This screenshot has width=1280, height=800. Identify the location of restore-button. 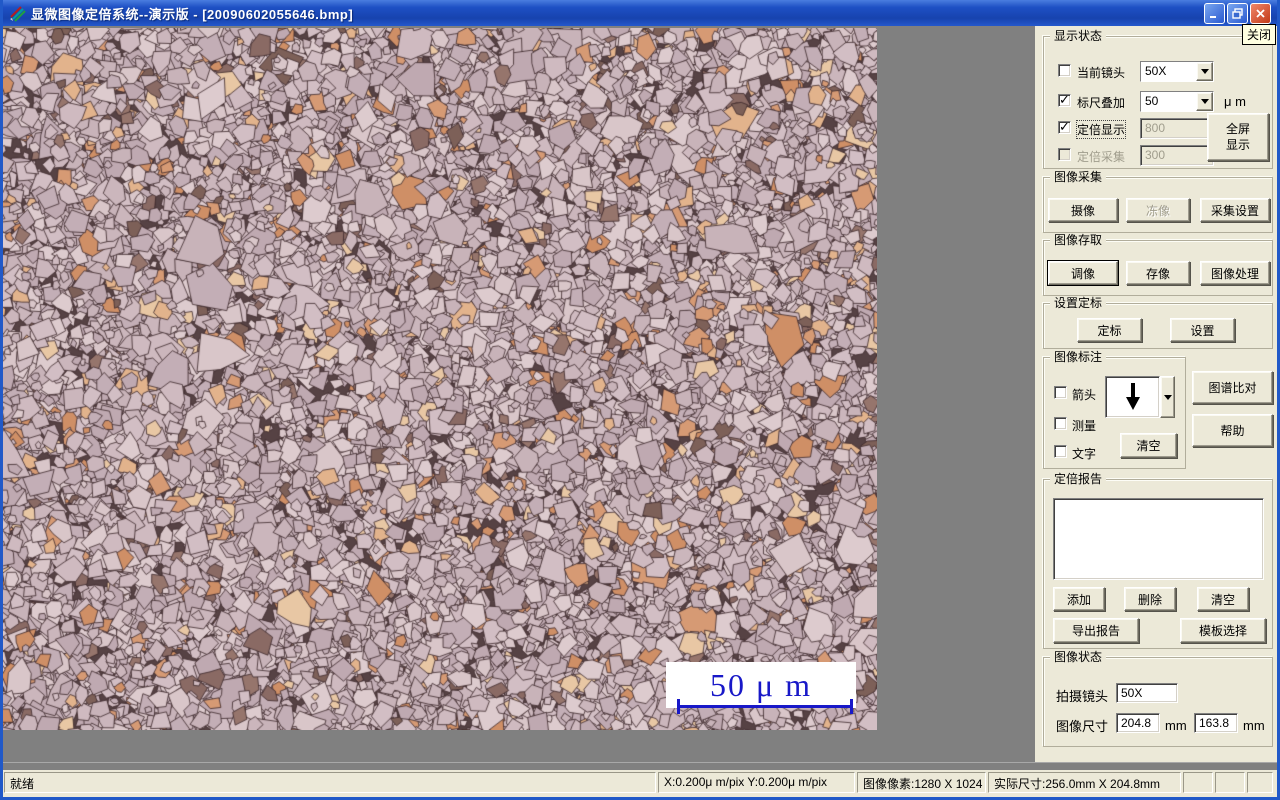
(1237, 13).